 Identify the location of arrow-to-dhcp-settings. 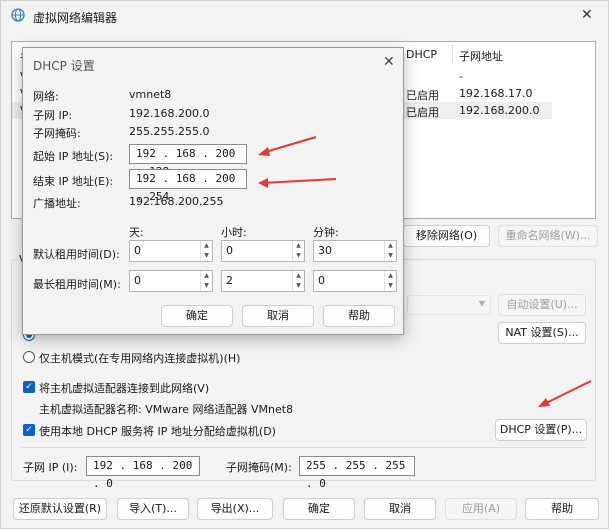
(565, 393).